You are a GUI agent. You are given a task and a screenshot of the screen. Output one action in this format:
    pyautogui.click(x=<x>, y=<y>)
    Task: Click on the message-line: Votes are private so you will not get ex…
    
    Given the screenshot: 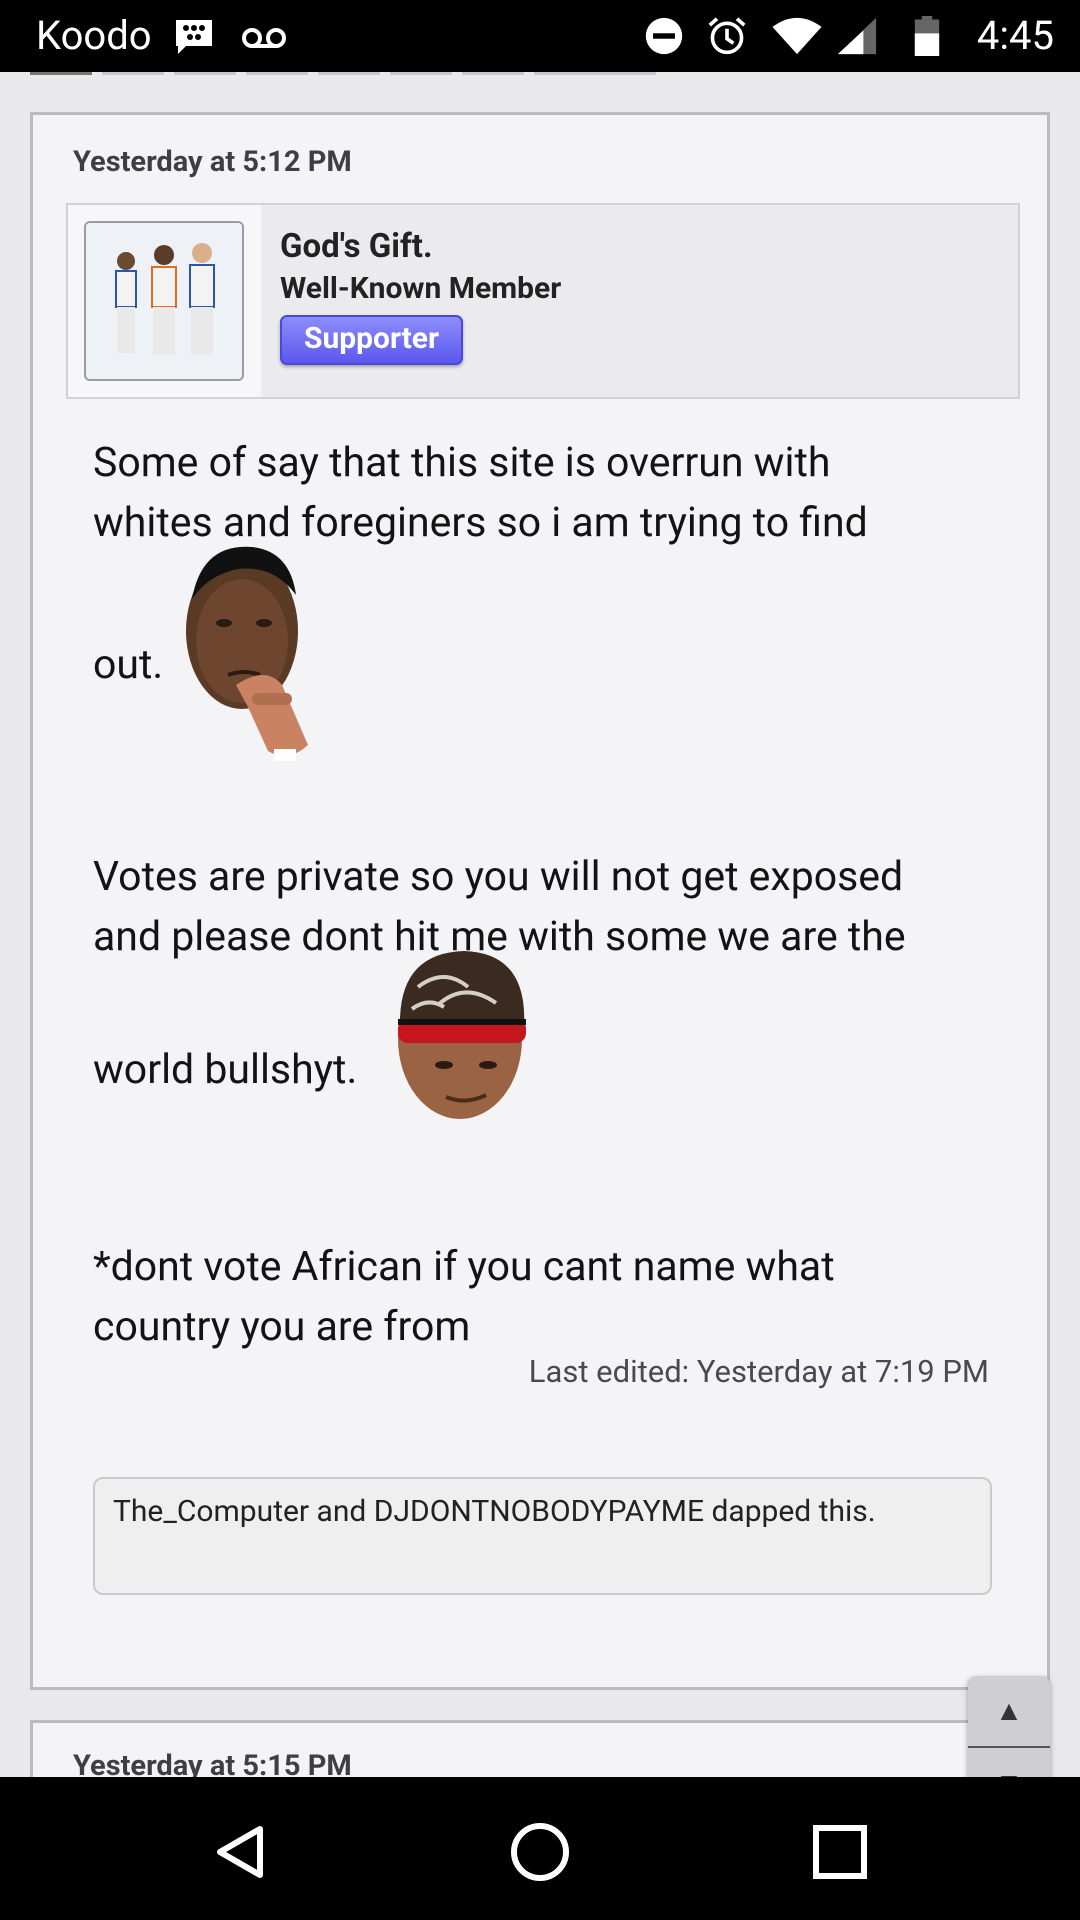 What is the action you would take?
    pyautogui.click(x=498, y=877)
    